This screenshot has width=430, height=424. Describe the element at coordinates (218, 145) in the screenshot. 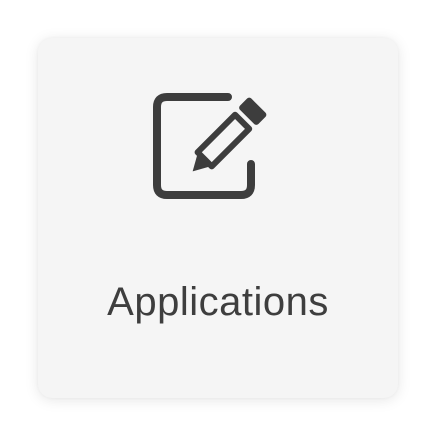

I see `edit-pencil-icon` at that location.